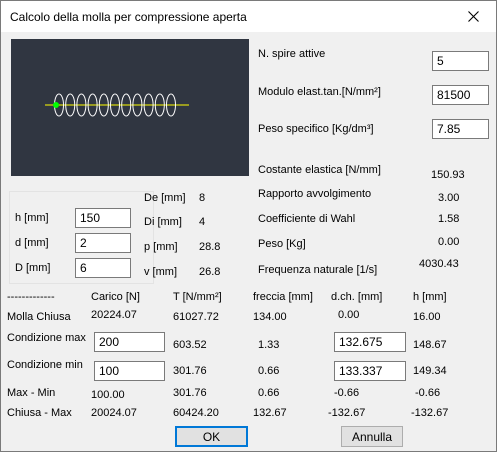 This screenshot has width=497, height=452. Describe the element at coordinates (46, 338) in the screenshot. I see `cond-max-label: Condizione max` at that location.